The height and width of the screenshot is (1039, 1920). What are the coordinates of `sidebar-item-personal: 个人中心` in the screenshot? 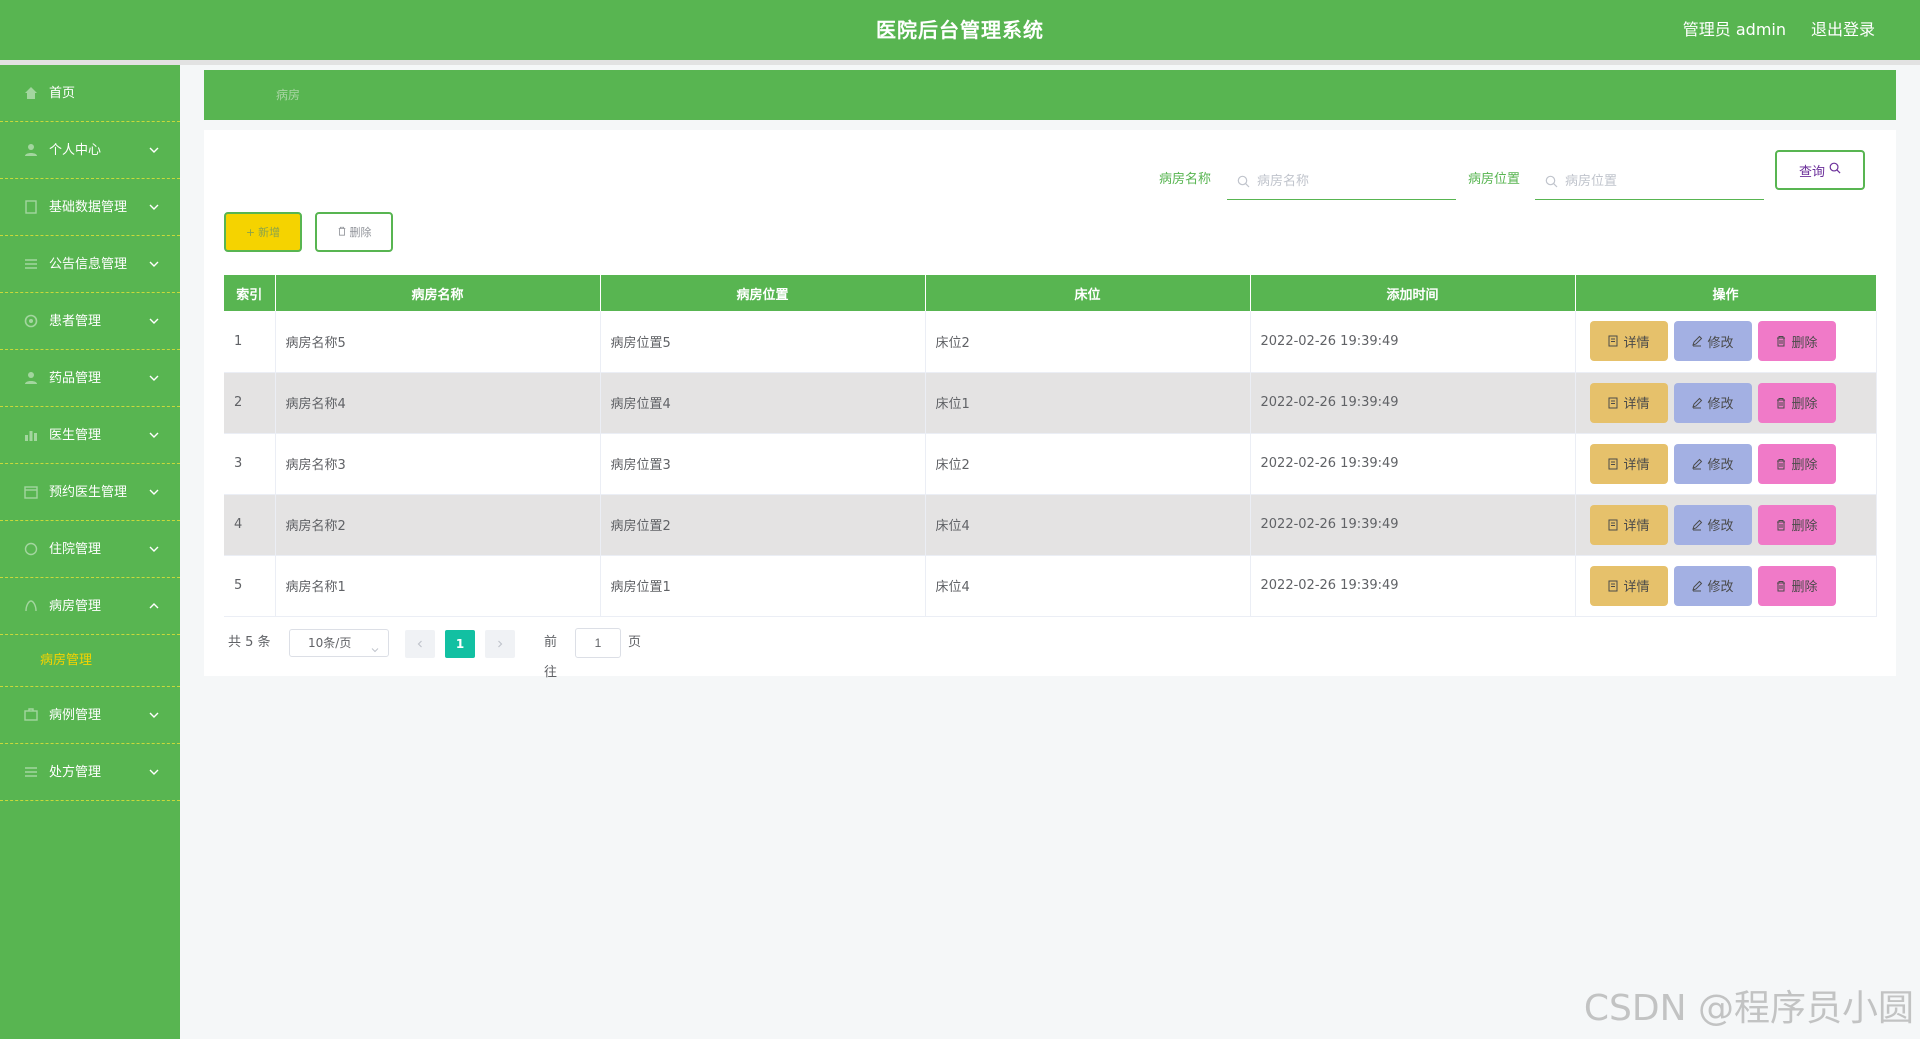 It's located at (90, 150).